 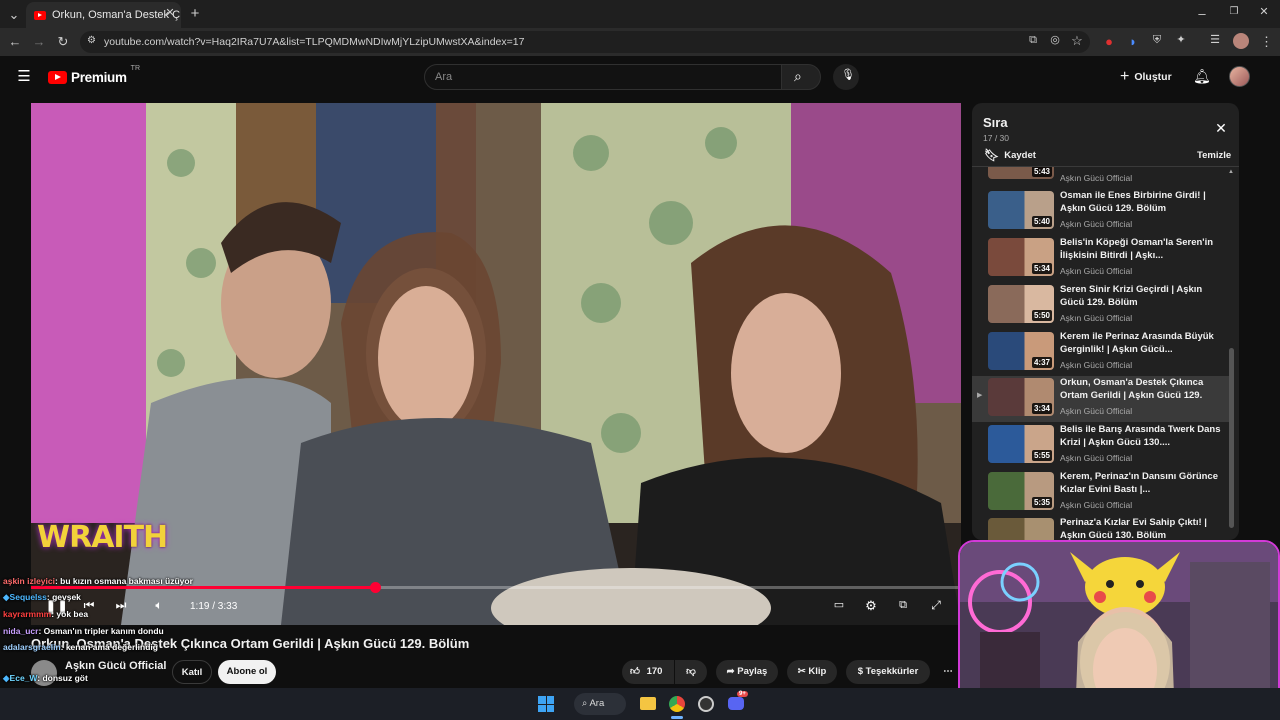 What do you see at coordinates (14, 14) in the screenshot?
I see `tab-search-icon: ⌄` at bounding box center [14, 14].